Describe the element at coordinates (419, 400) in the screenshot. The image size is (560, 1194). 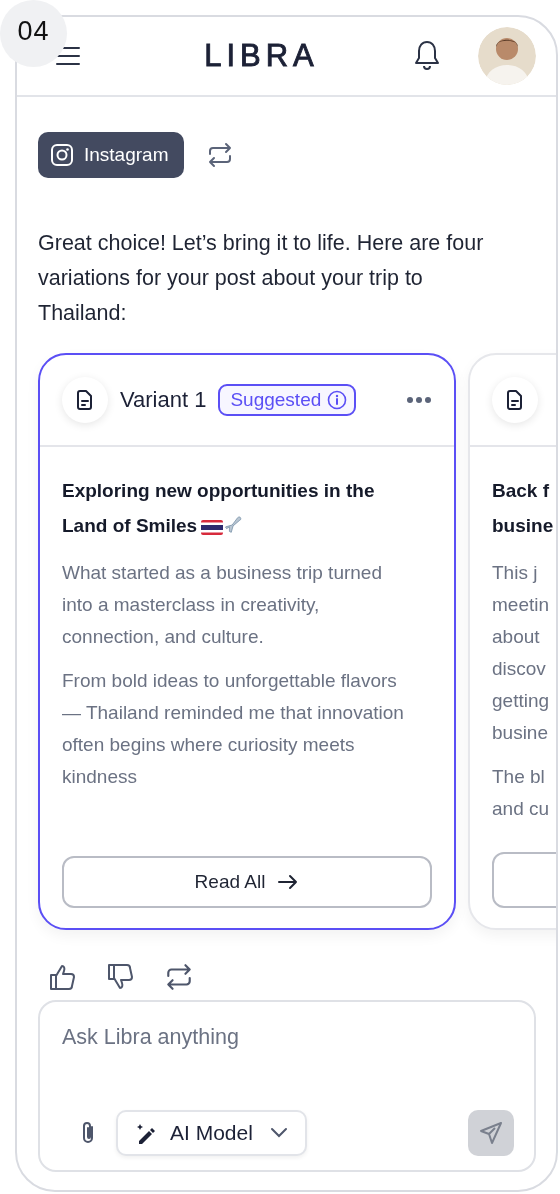
I see `more-icon` at that location.